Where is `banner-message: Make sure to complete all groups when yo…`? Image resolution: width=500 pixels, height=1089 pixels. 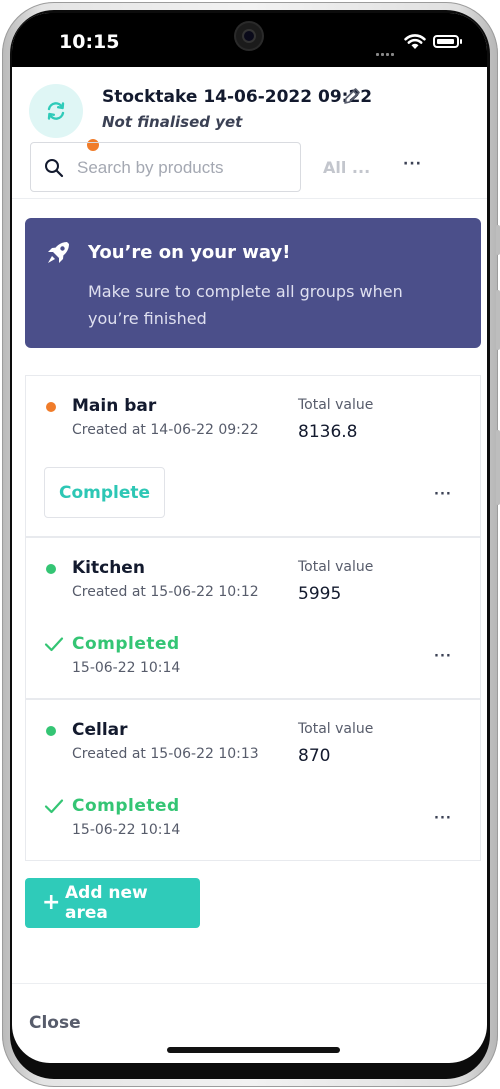
banner-message: Make sure to complete all groups when yo… is located at coordinates (245, 305).